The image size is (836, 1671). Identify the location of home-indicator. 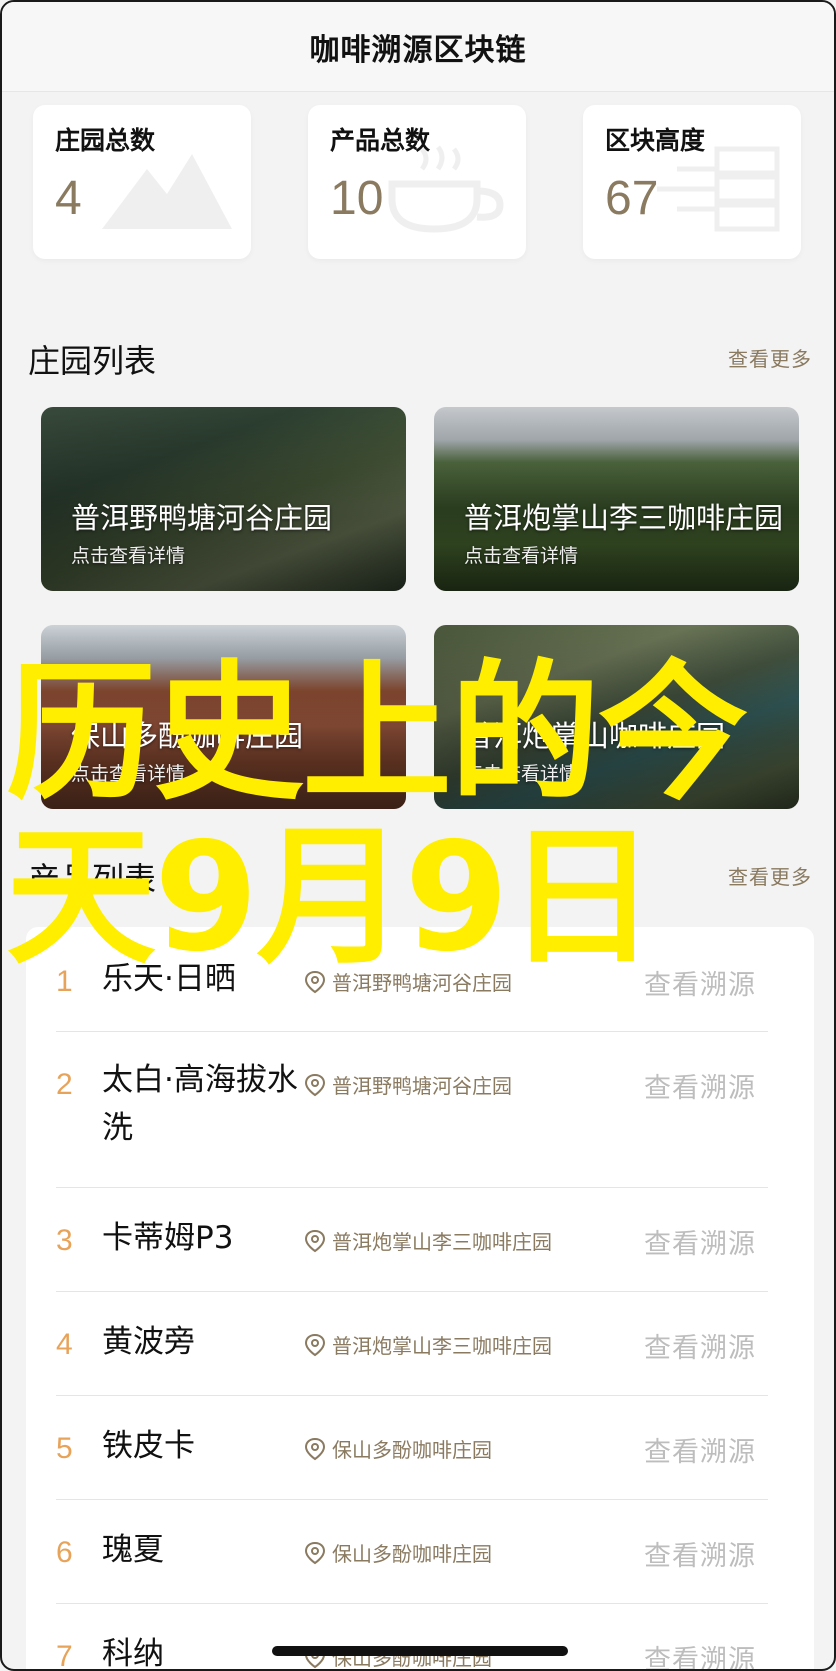
(420, 1651).